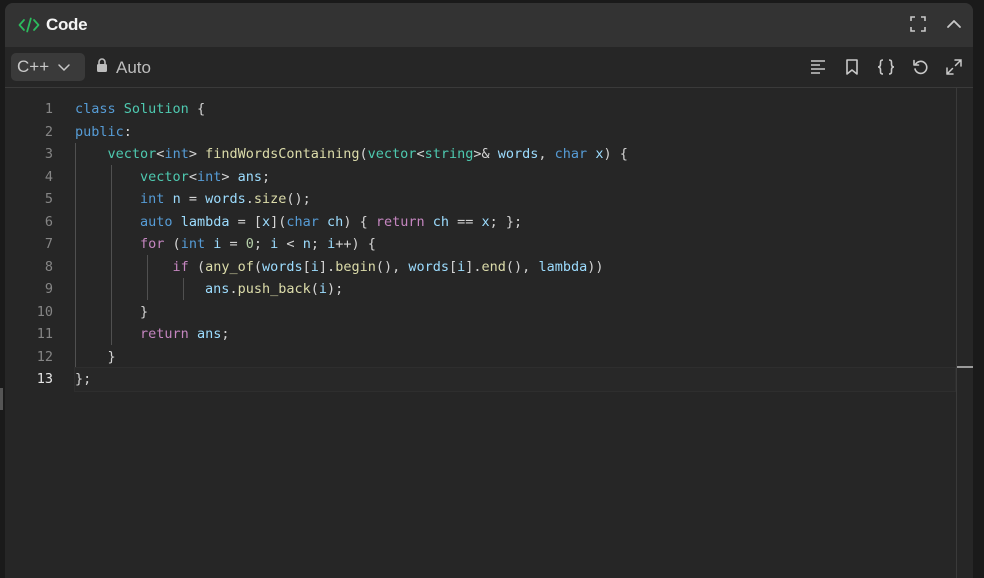 This screenshot has height=578, width=984. What do you see at coordinates (29, 244) in the screenshot?
I see `line-number-gutter: 1 2 3 4 5 6 7 8 9 10 11 12 13` at bounding box center [29, 244].